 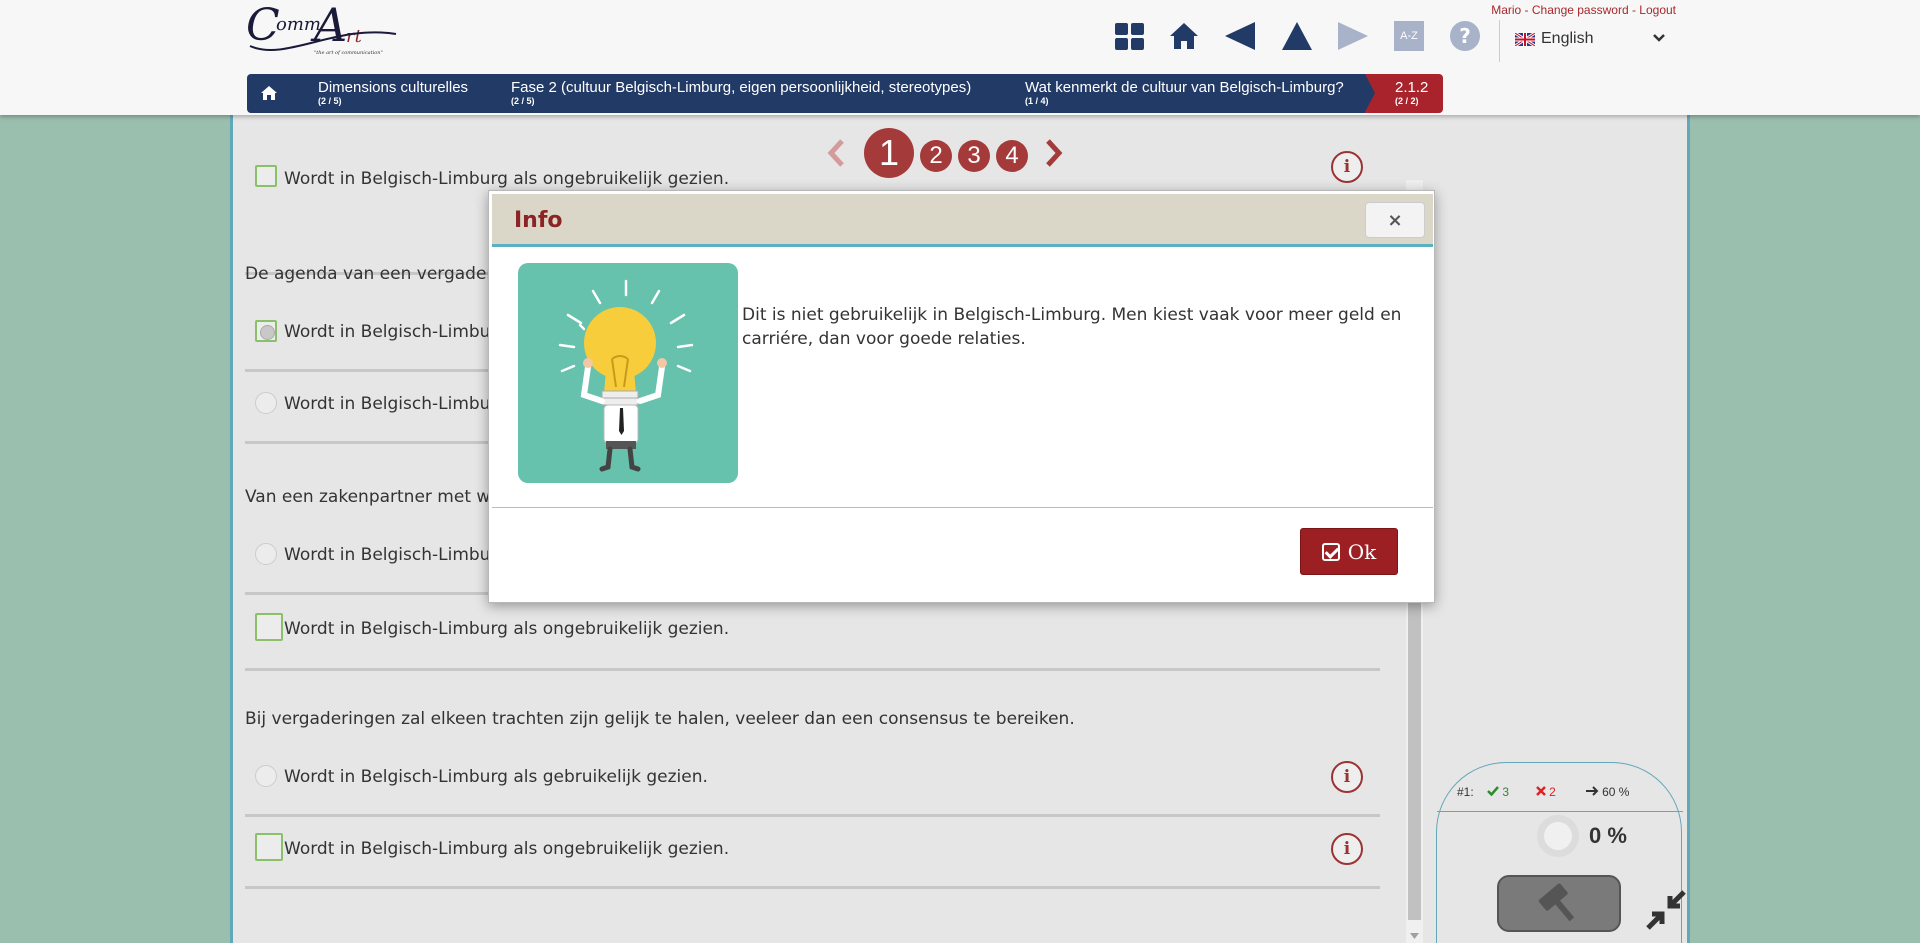 What do you see at coordinates (1362, 551) in the screenshot?
I see `ok-label: Ok` at bounding box center [1362, 551].